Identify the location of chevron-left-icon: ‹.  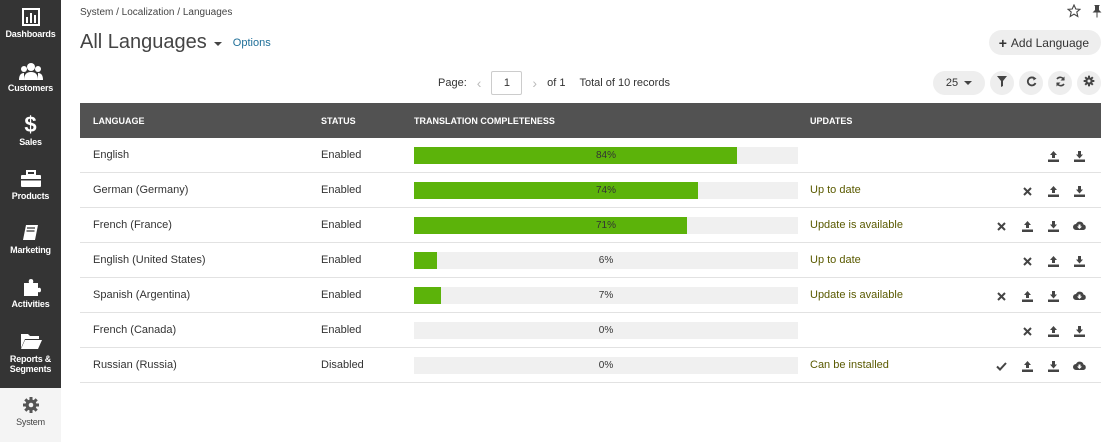
(479, 83).